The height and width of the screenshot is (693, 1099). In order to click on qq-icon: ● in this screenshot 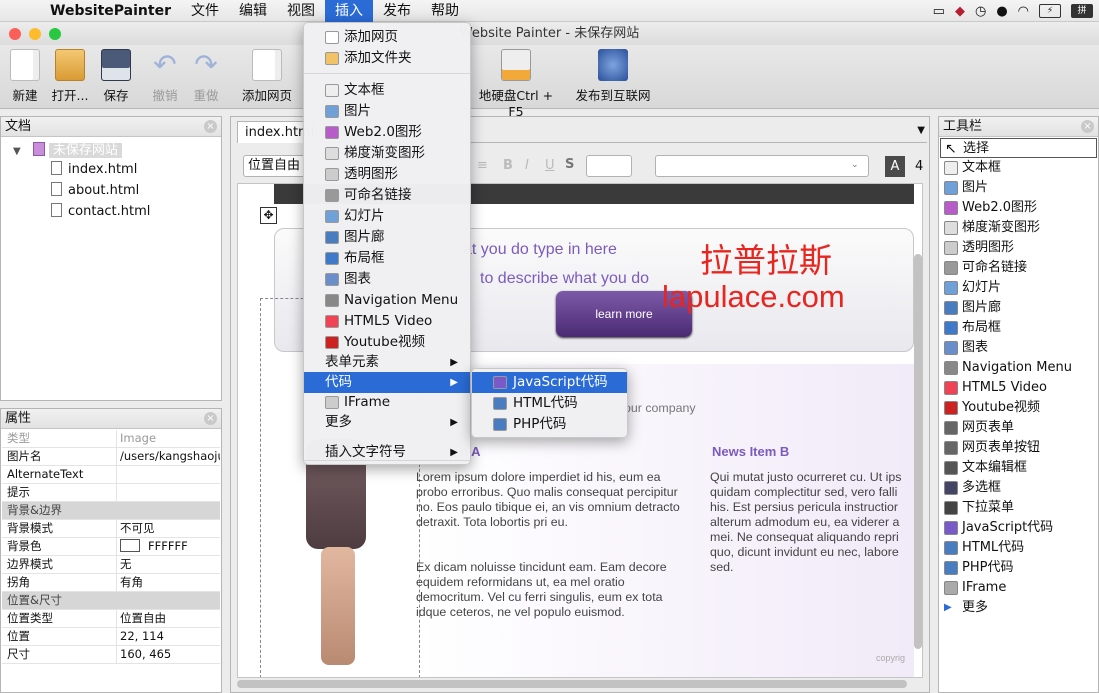, I will do `click(1001, 11)`.